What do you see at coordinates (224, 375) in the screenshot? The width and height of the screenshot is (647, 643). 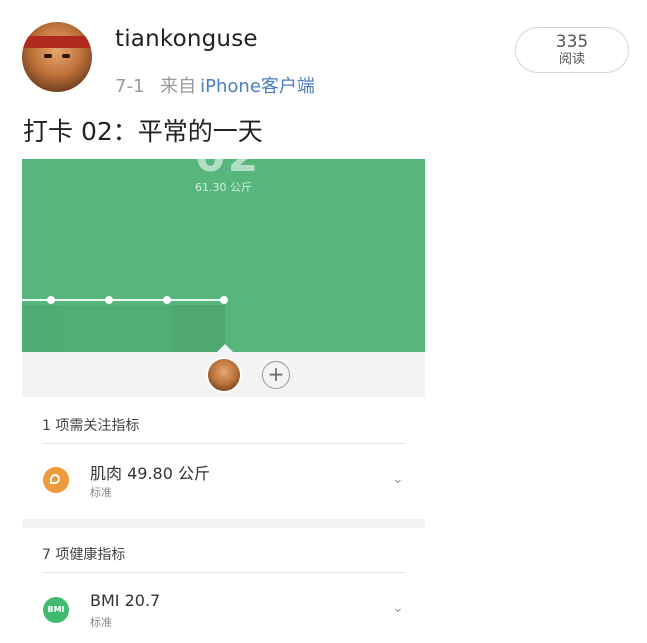 I see `small-avatar` at bounding box center [224, 375].